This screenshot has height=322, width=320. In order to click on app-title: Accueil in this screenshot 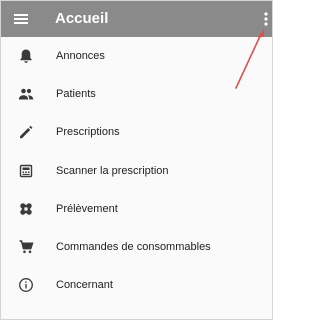, I will do `click(82, 18)`.